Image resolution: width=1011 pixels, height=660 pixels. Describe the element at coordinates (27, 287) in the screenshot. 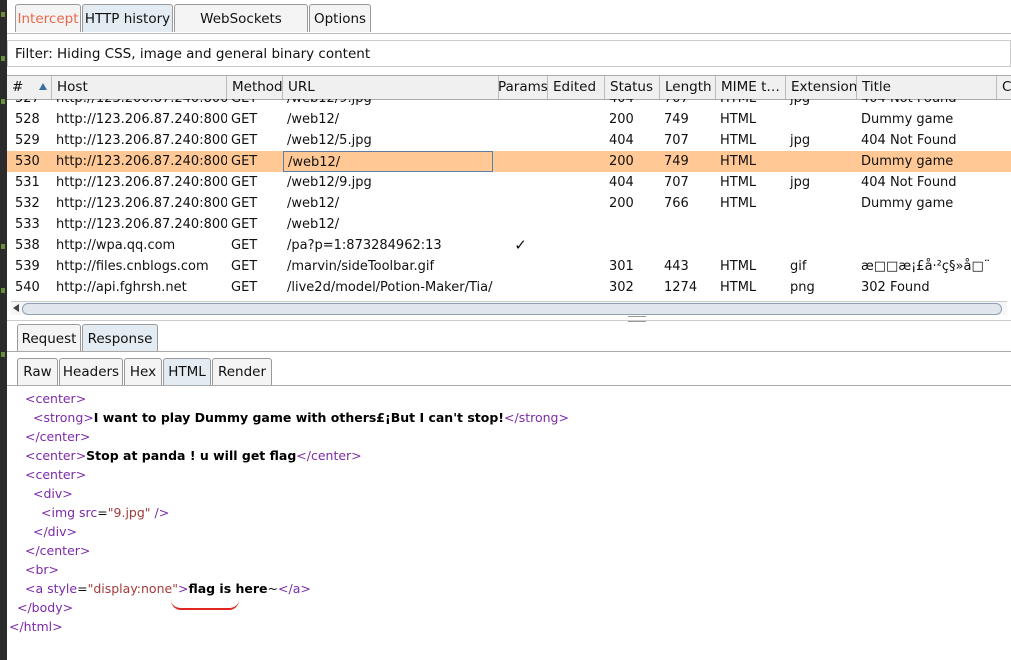

I see `cell-num: 540` at that location.